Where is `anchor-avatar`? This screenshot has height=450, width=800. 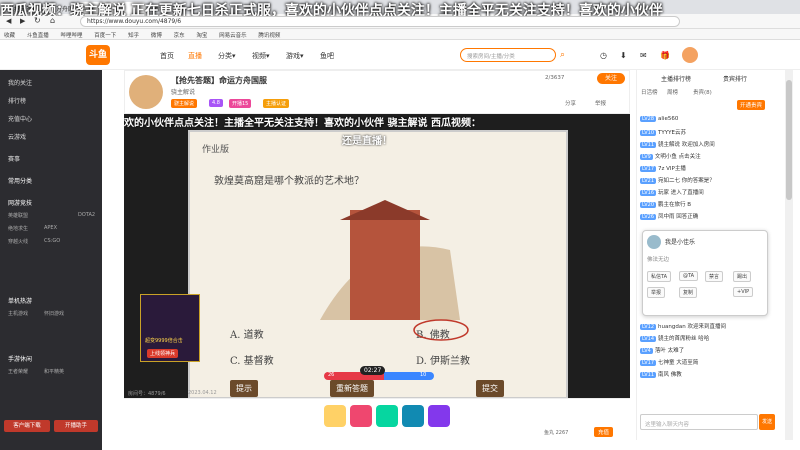
anchor-avatar is located at coordinates (146, 92).